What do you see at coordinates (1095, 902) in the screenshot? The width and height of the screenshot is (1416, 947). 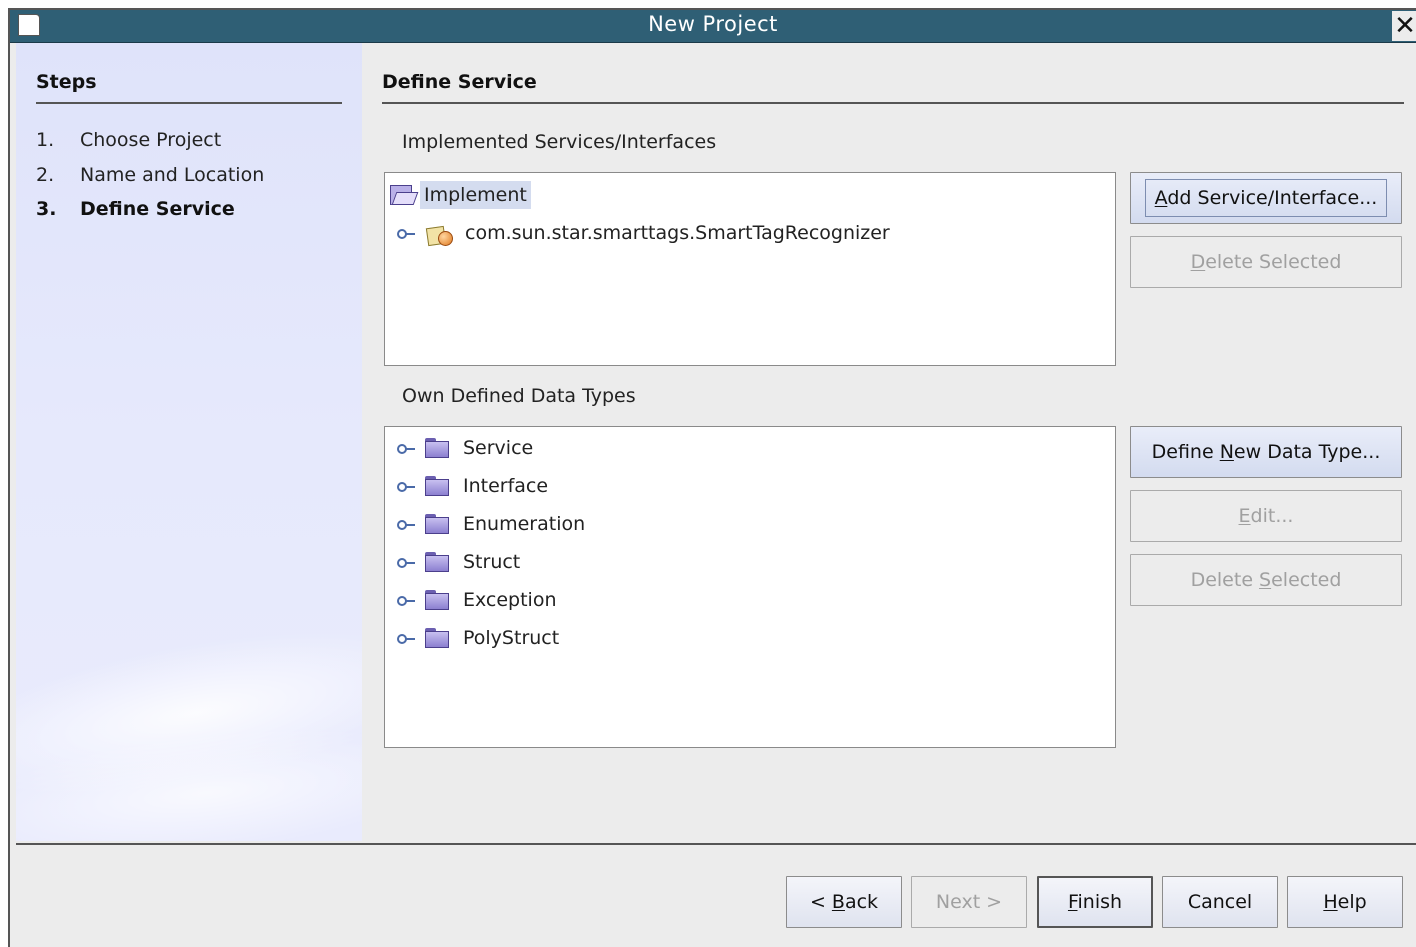 I see `finish-button: Finish` at bounding box center [1095, 902].